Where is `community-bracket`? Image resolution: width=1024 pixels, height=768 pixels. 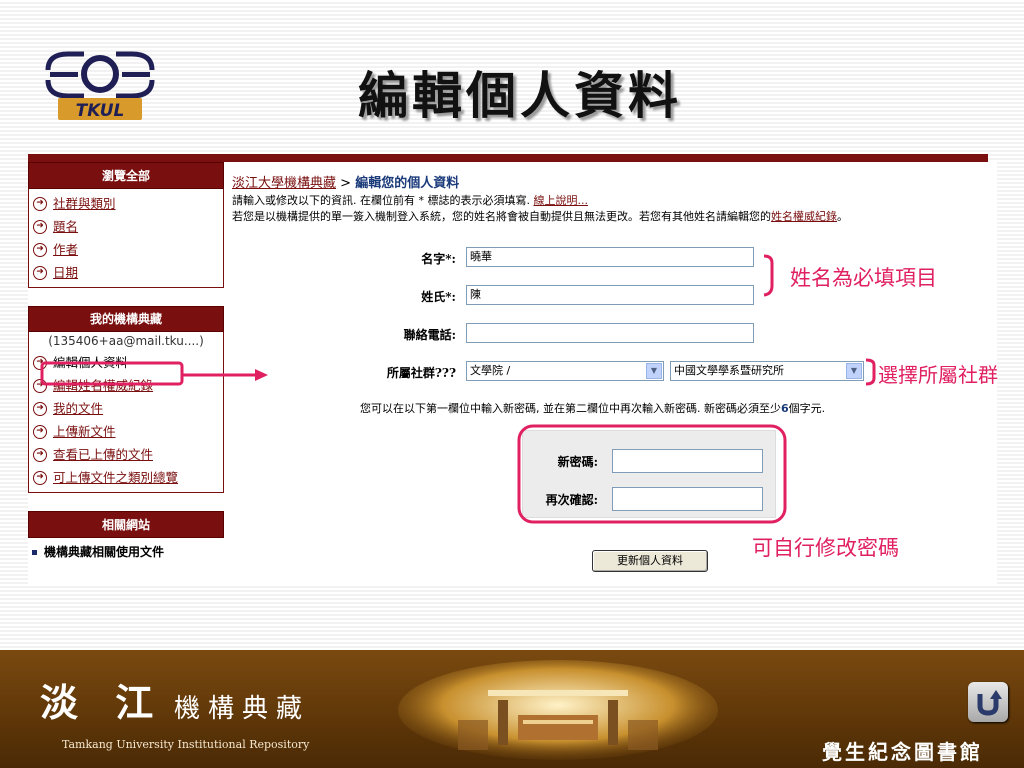 community-bracket is located at coordinates (870, 372).